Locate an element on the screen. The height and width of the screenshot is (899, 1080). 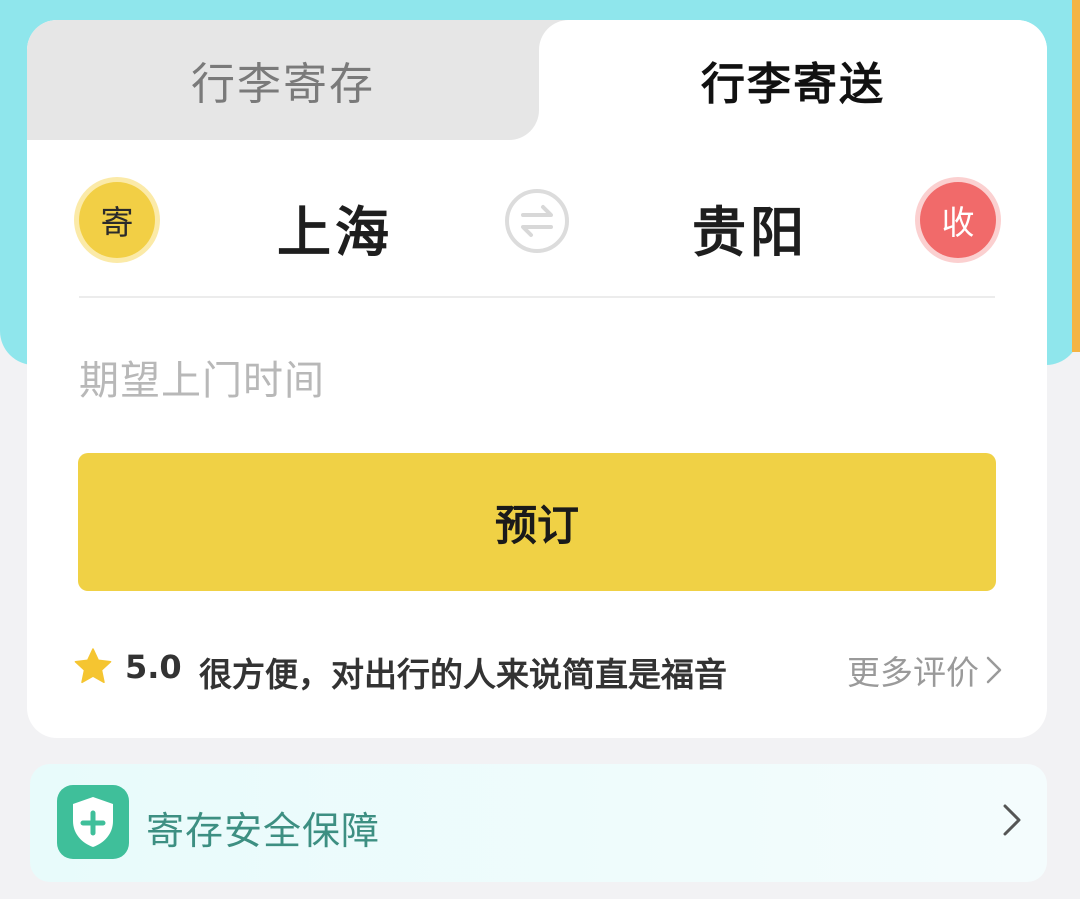
book-button: 预订 is located at coordinates (537, 522).